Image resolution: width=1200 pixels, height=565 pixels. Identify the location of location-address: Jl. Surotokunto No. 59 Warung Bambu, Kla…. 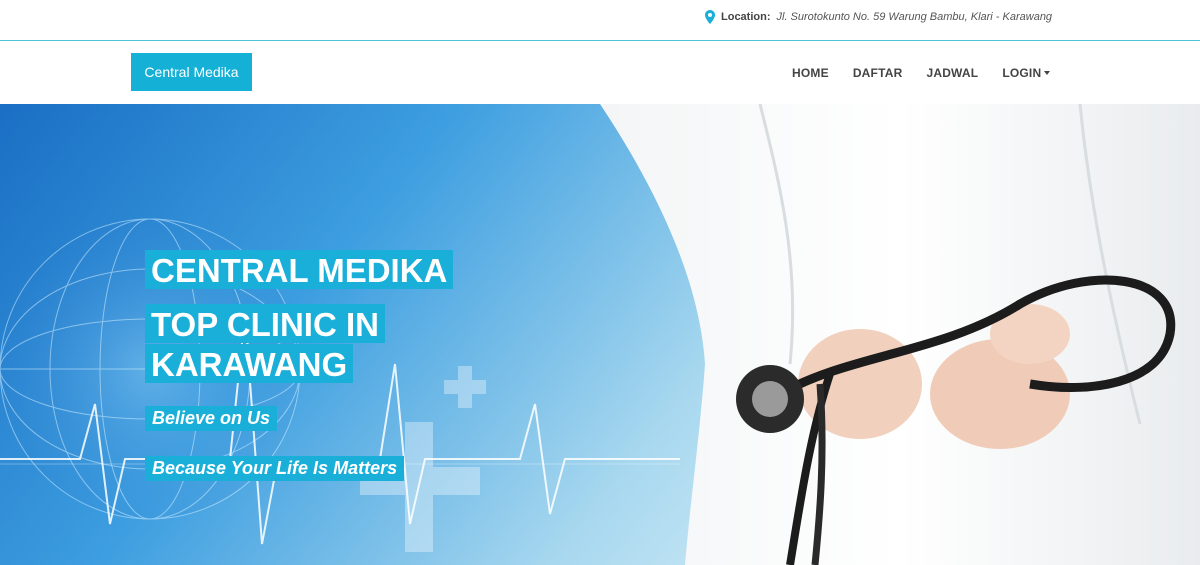
(914, 17).